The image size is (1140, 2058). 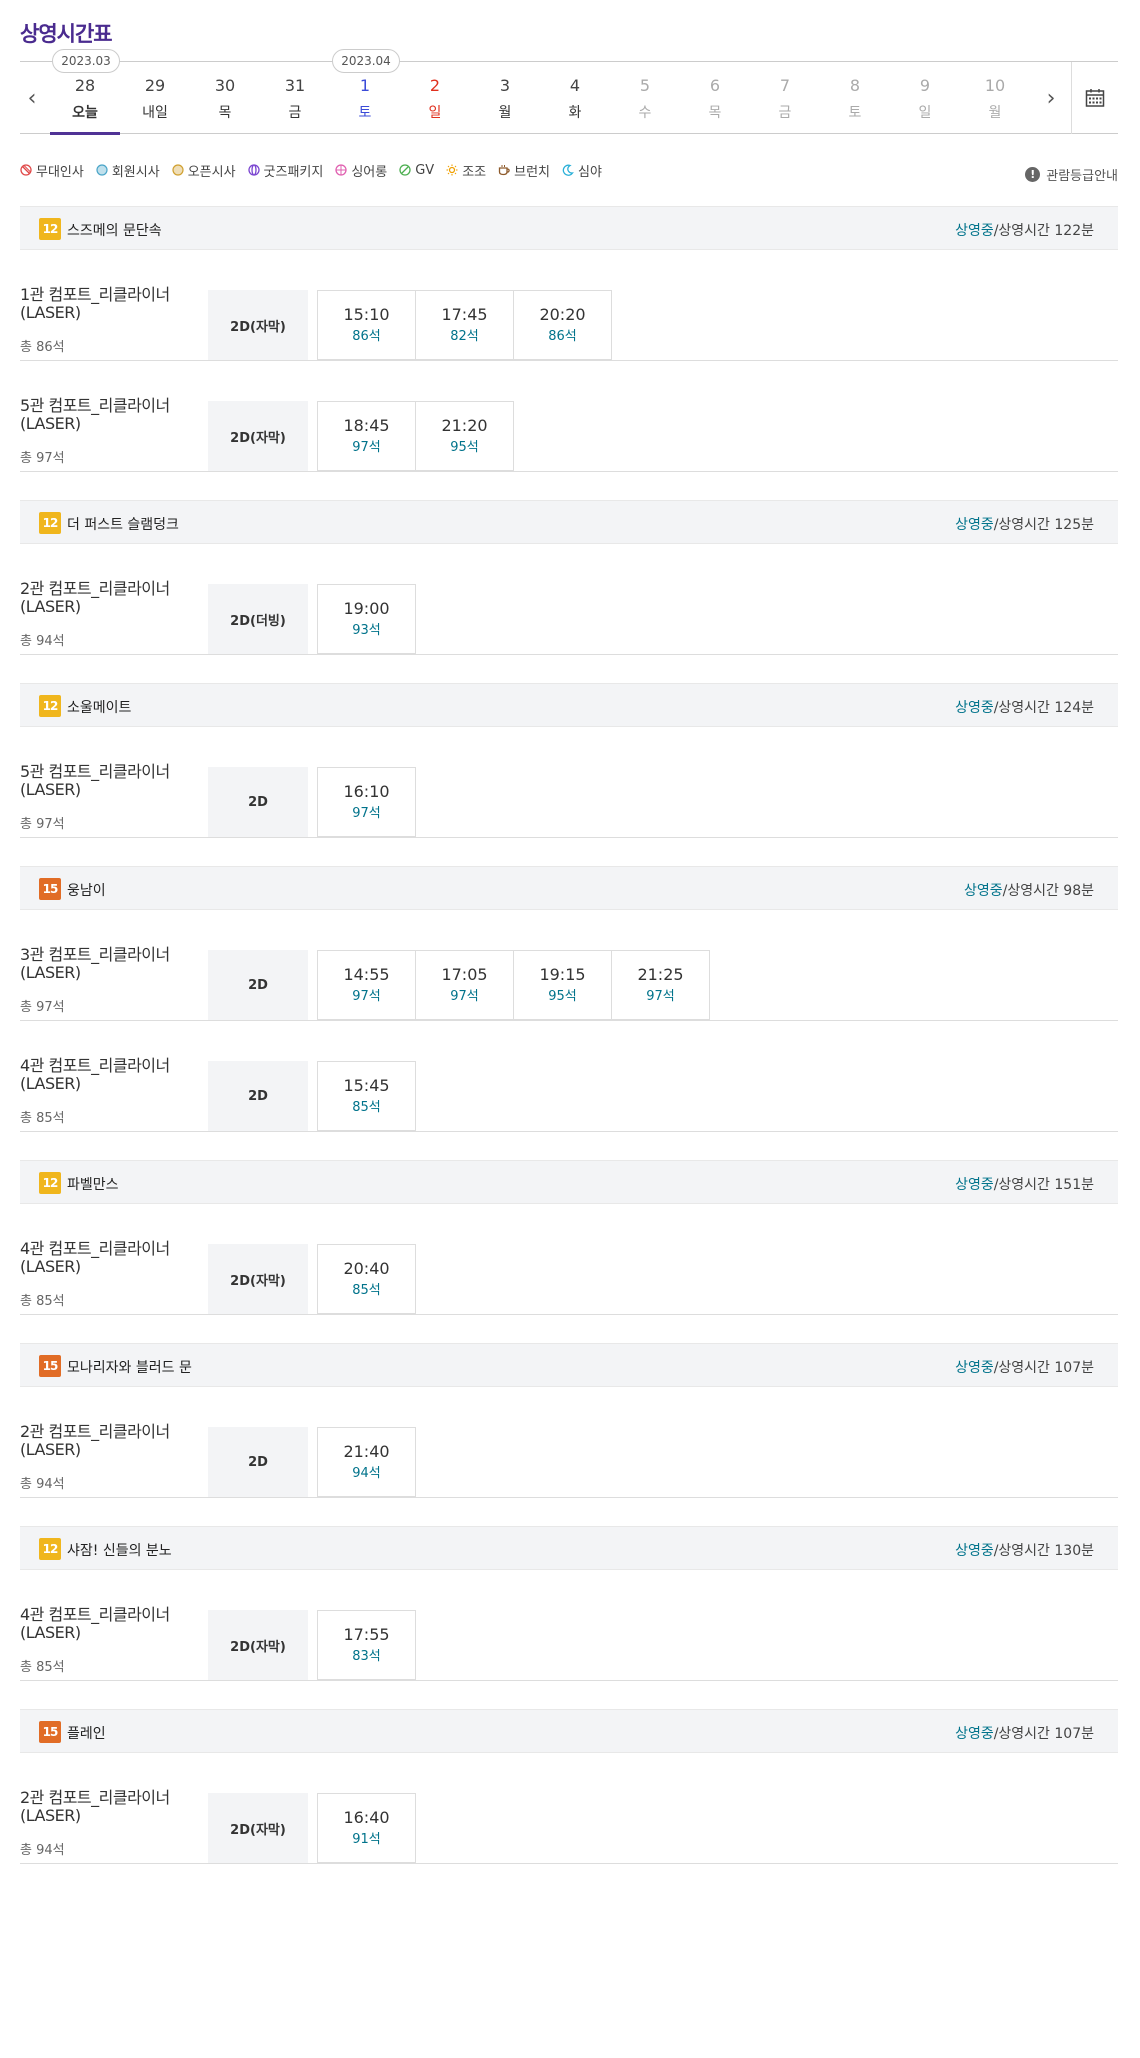 I want to click on showtime-button: 19:15 95석, so click(x=562, y=985).